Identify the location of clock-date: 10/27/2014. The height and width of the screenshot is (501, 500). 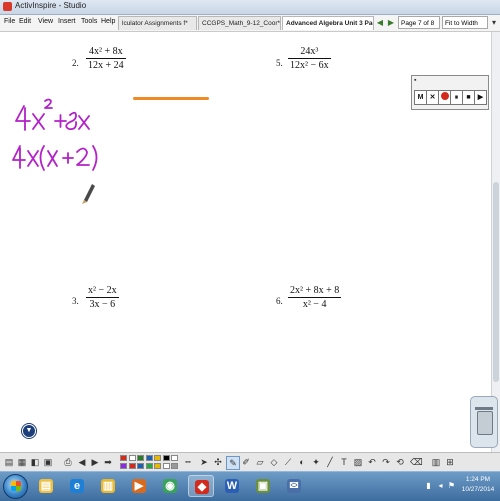
(478, 489).